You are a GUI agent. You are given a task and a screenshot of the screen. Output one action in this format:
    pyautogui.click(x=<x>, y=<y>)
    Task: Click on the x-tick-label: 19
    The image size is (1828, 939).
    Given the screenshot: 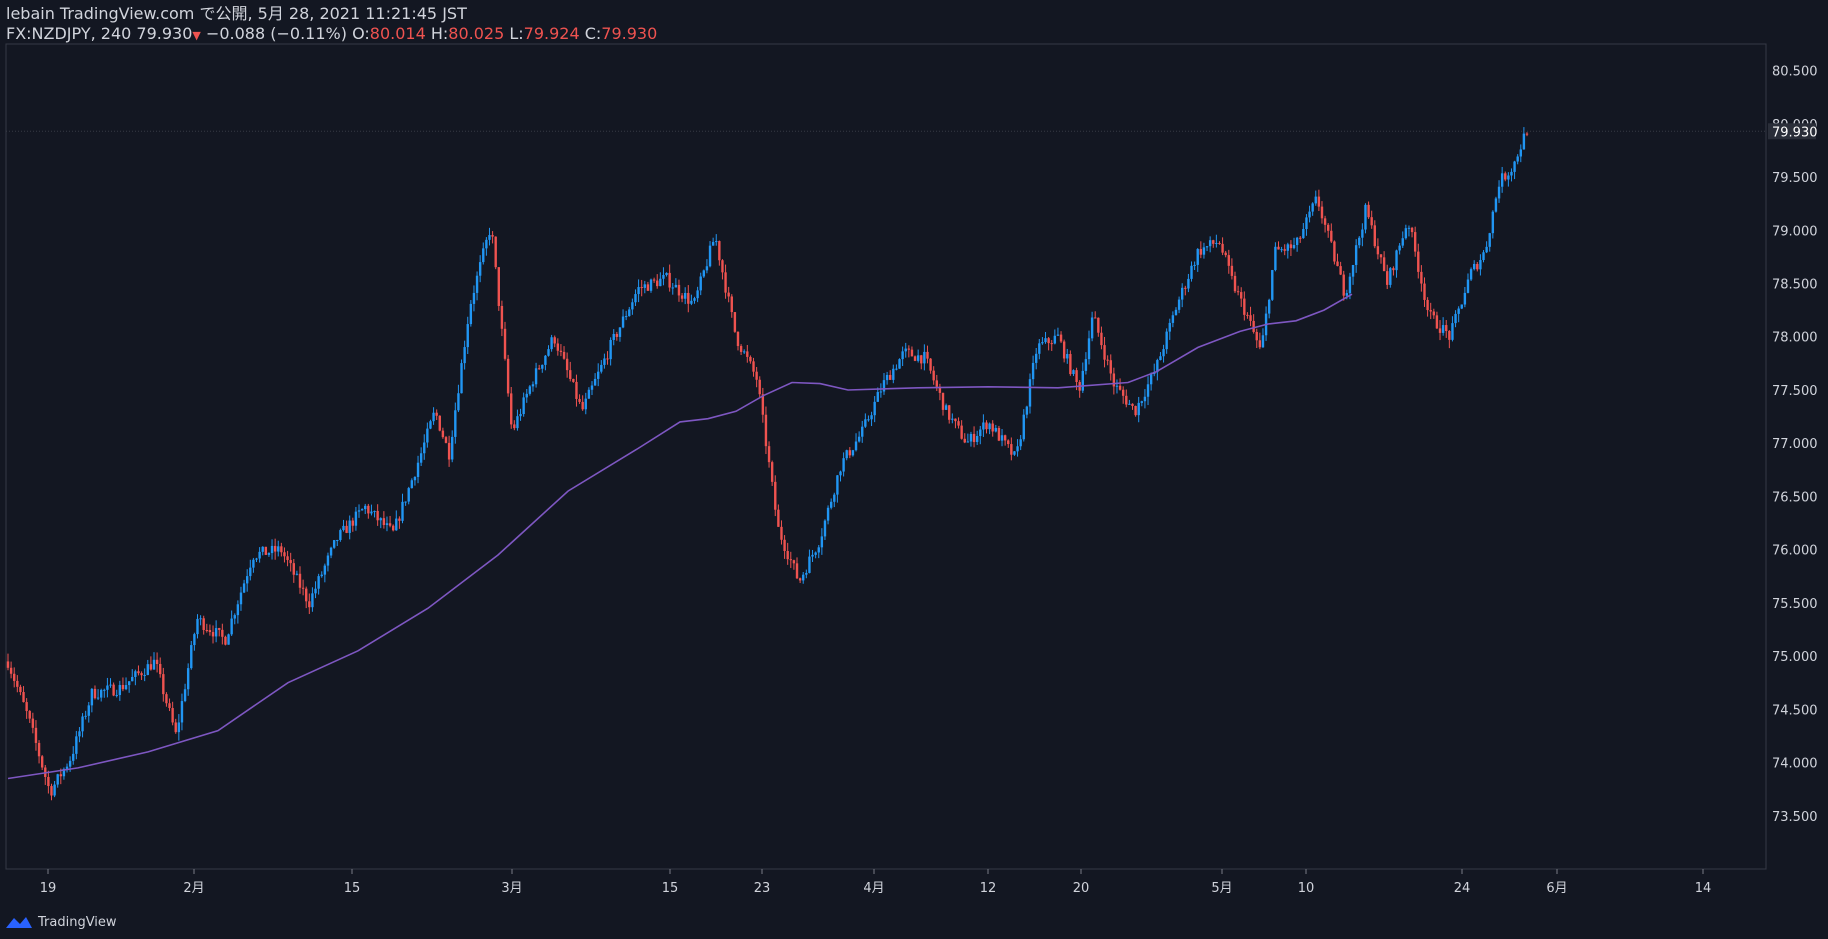 What is the action you would take?
    pyautogui.click(x=48, y=888)
    